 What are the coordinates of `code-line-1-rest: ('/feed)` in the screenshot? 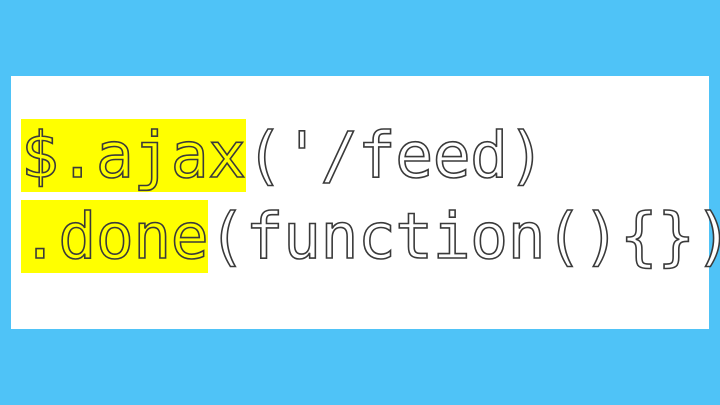 It's located at (396, 155).